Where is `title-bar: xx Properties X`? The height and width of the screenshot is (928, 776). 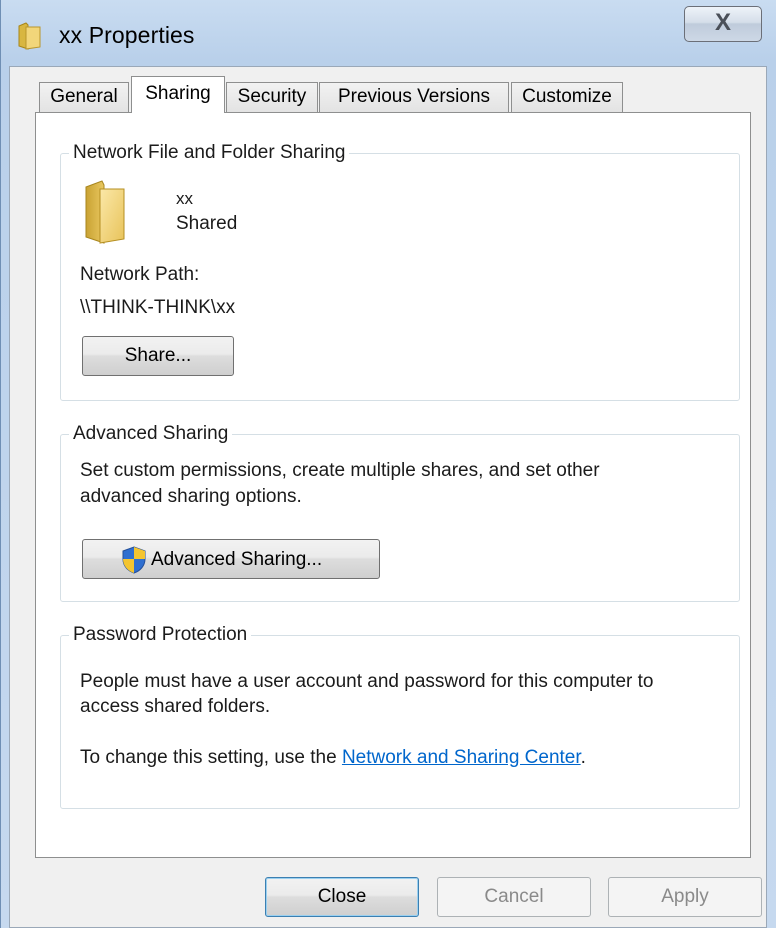
title-bar: xx Properties X is located at coordinates (388, 35).